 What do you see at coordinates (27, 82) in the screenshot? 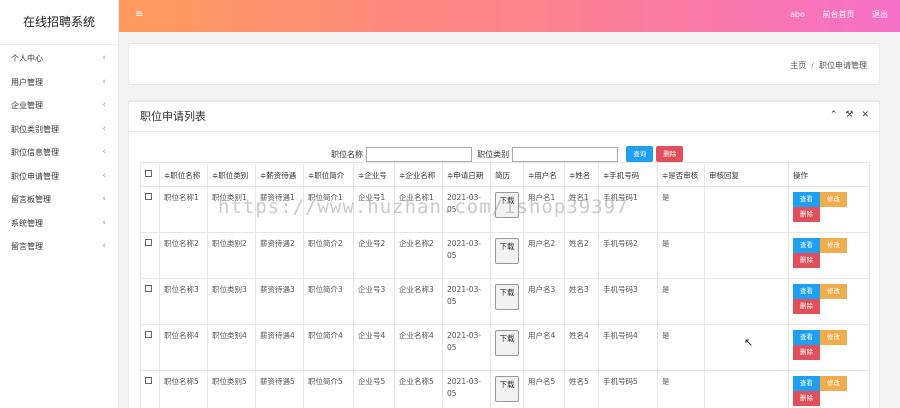
I see `sidebar-item-label: 用户管理` at bounding box center [27, 82].